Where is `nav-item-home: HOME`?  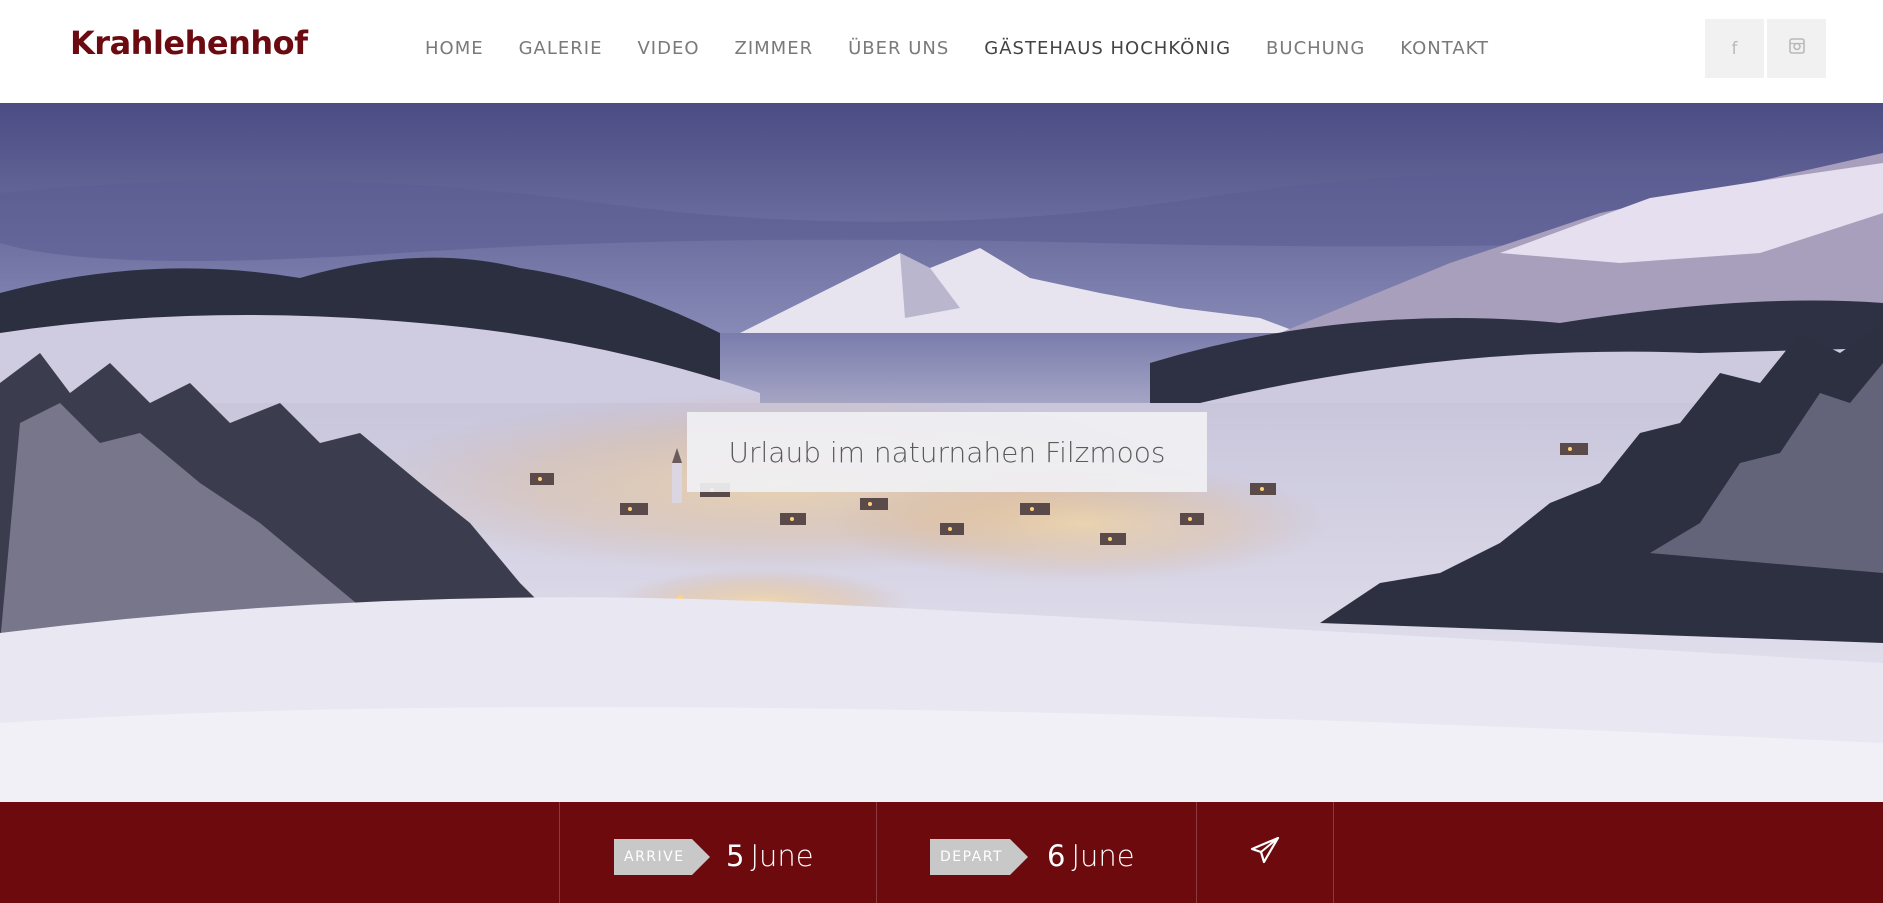 nav-item-home: HOME is located at coordinates (454, 48).